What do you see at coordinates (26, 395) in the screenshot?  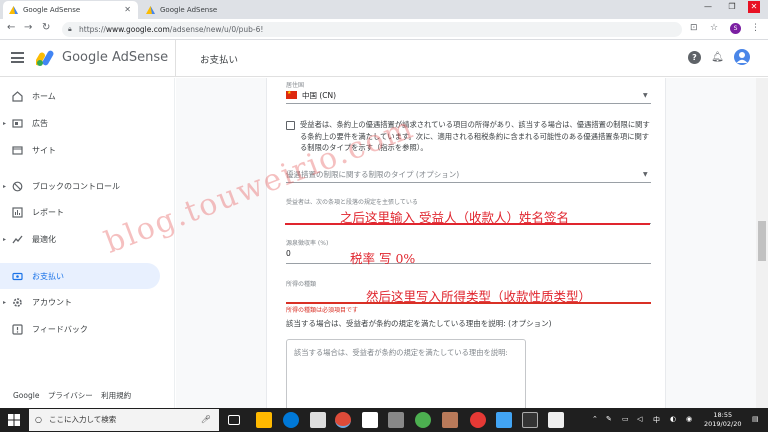 I see `footer-google-link: Google` at bounding box center [26, 395].